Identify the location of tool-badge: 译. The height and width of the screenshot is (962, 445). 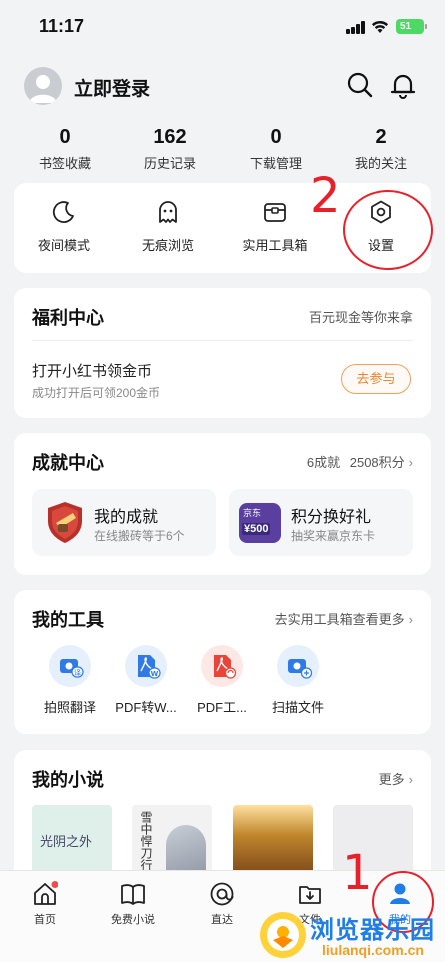
(77, 673).